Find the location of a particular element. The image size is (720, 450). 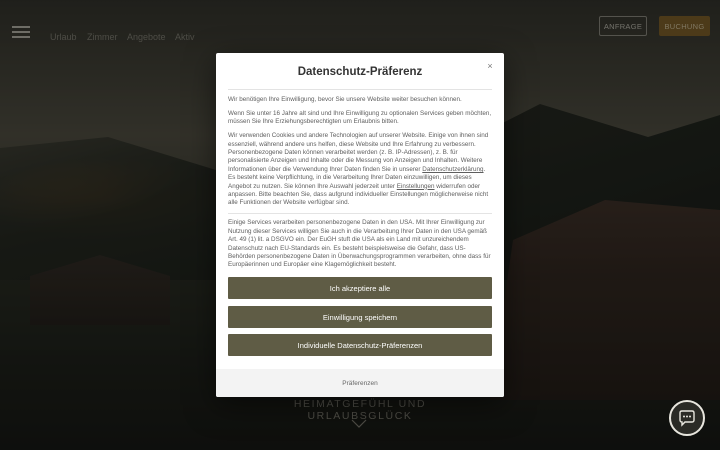

privacy-policy-link: Datenschutzerklärung is located at coordinates (452, 169).